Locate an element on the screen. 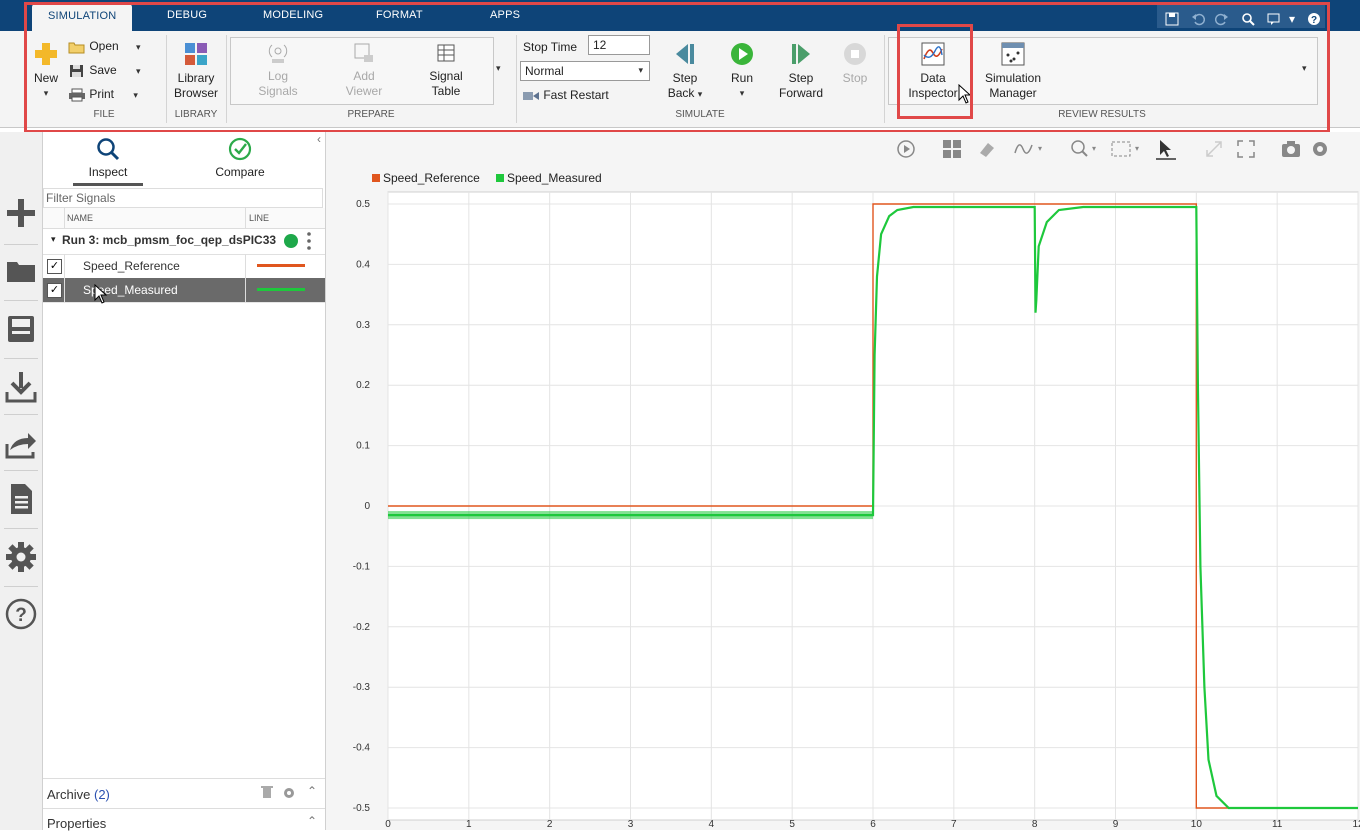 This screenshot has height=831, width=1360. column-header-line: LINE is located at coordinates (259, 218).